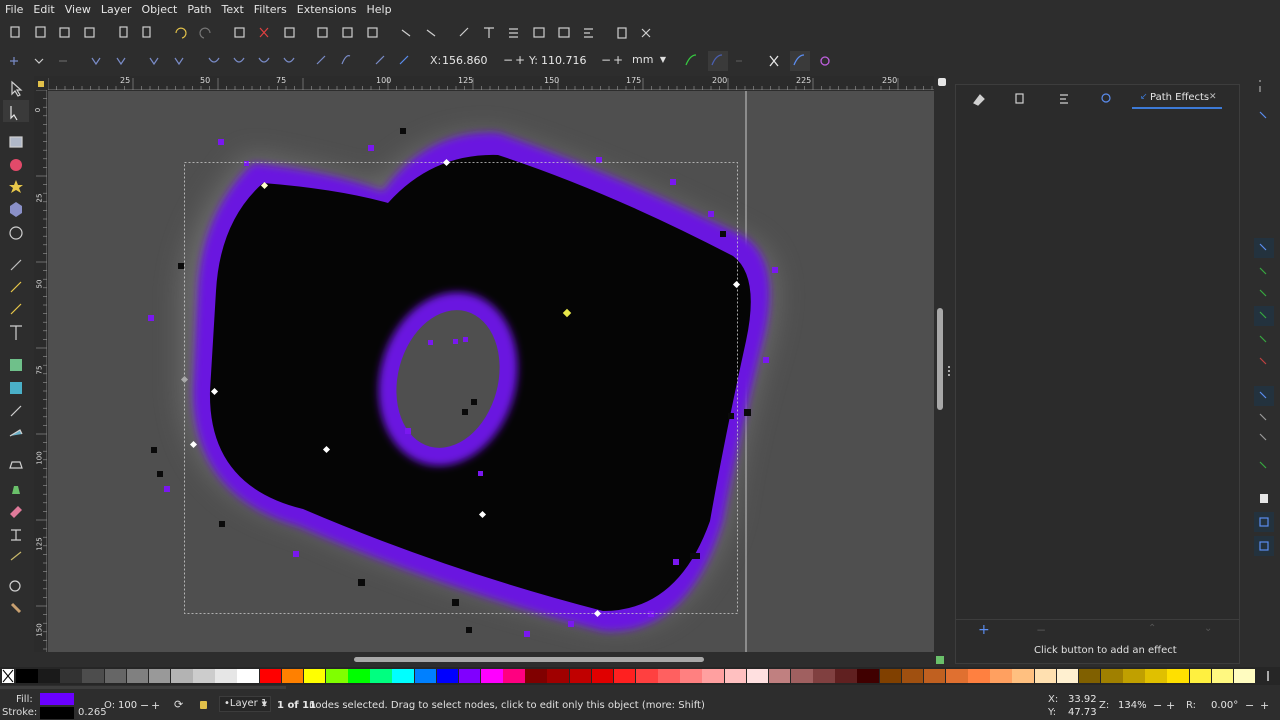 This screenshot has width=1280, height=720. I want to click on y-decrement-button: −, so click(606, 60).